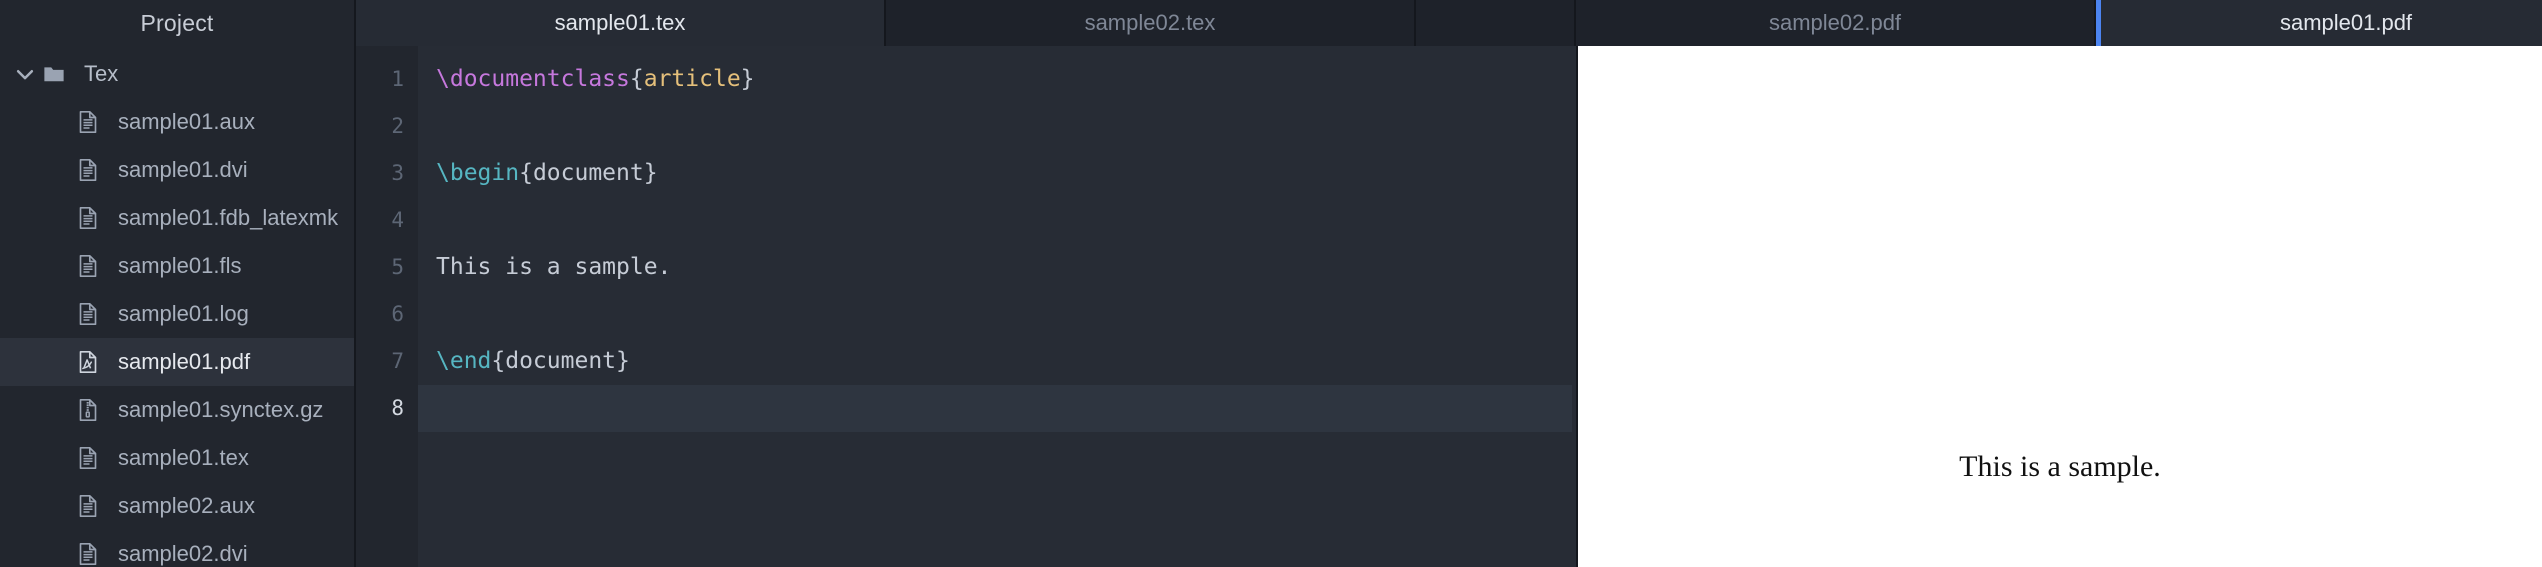 The width and height of the screenshot is (2542, 567). I want to click on tree-item-label: Tex, so click(101, 73).